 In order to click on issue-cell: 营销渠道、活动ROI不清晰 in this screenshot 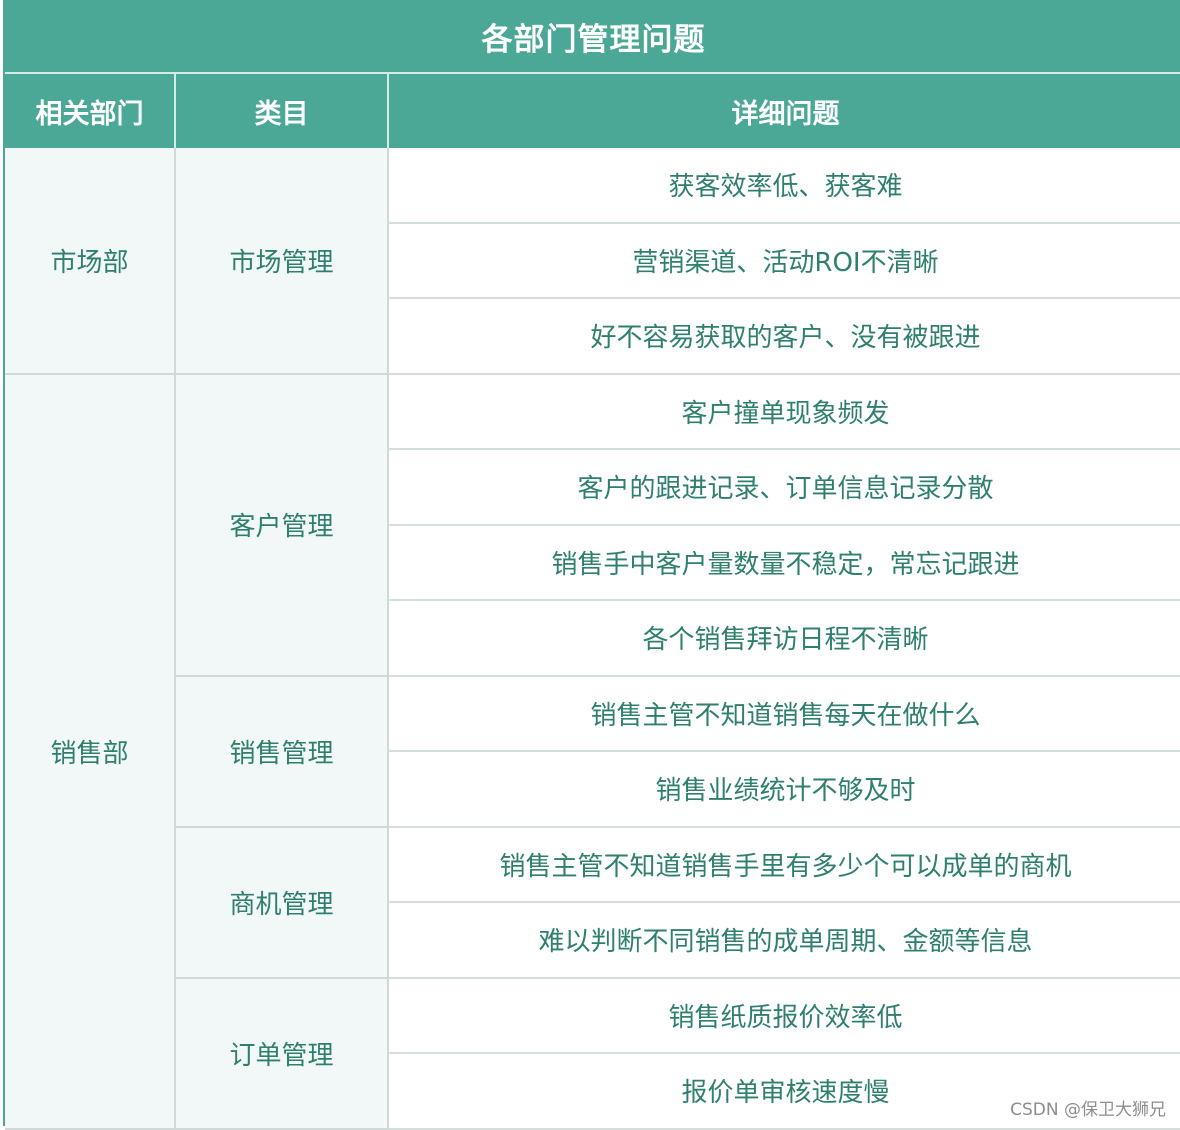, I will do `click(784, 260)`.